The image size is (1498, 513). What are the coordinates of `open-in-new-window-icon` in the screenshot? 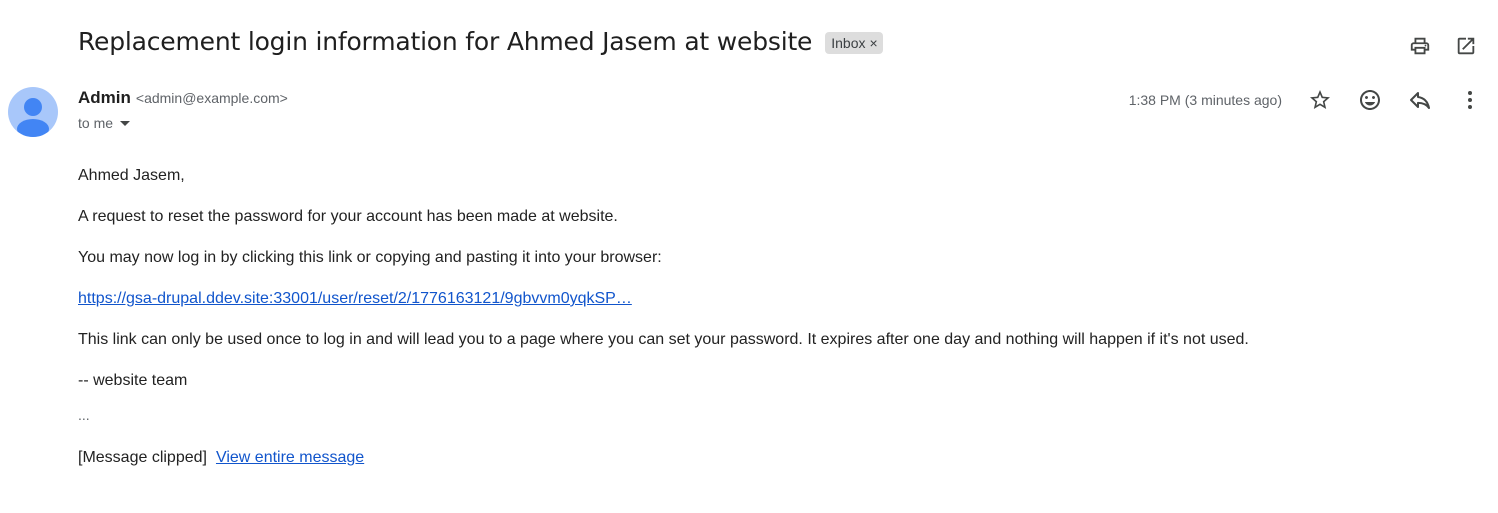 It's located at (1466, 46).